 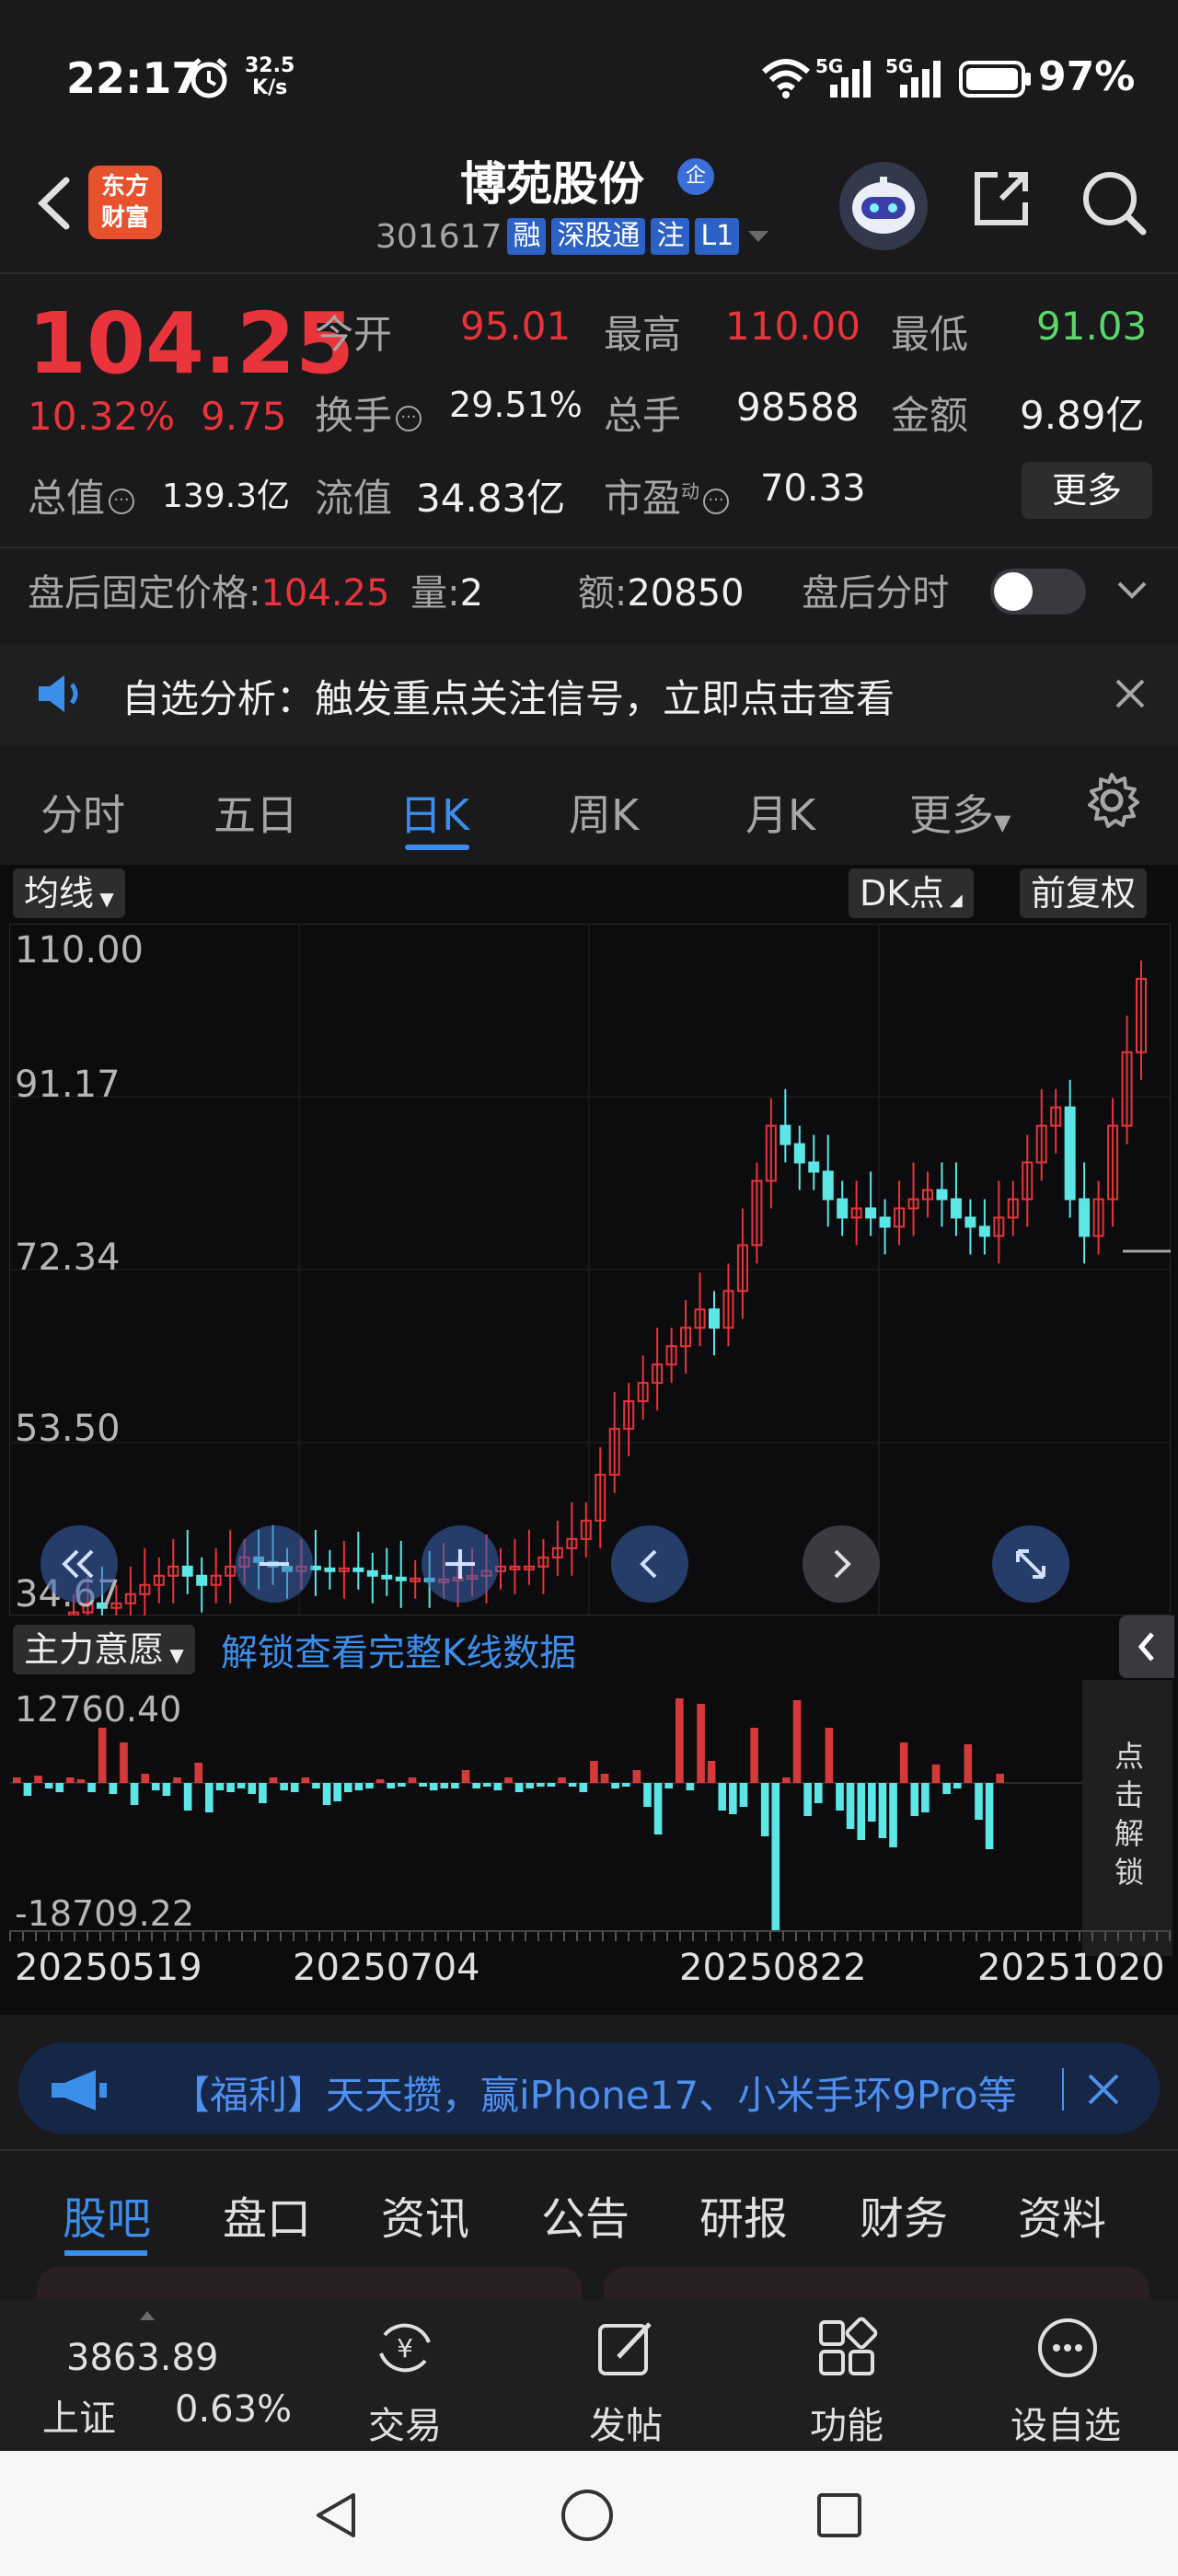 What do you see at coordinates (585, 2214) in the screenshot?
I see `tab-announcements: 公告` at bounding box center [585, 2214].